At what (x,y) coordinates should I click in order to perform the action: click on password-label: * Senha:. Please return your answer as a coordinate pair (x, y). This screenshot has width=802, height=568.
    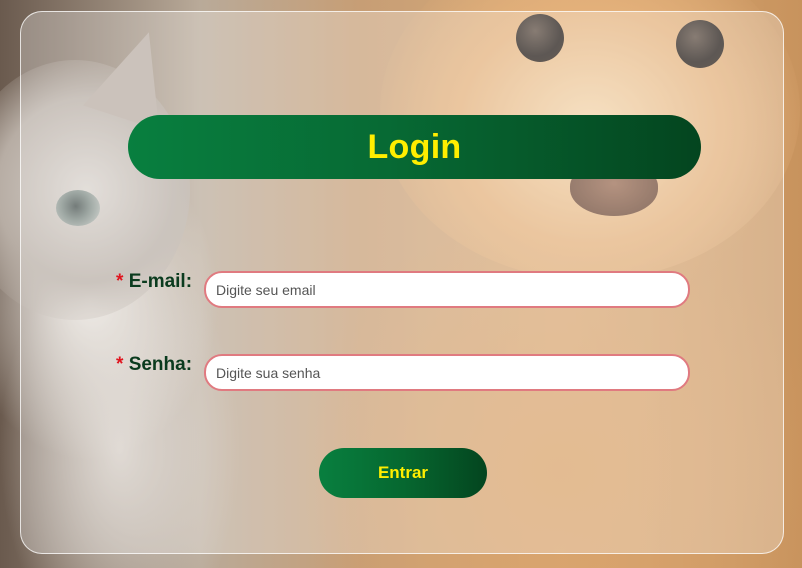
    Looking at the image, I should click on (154, 365).